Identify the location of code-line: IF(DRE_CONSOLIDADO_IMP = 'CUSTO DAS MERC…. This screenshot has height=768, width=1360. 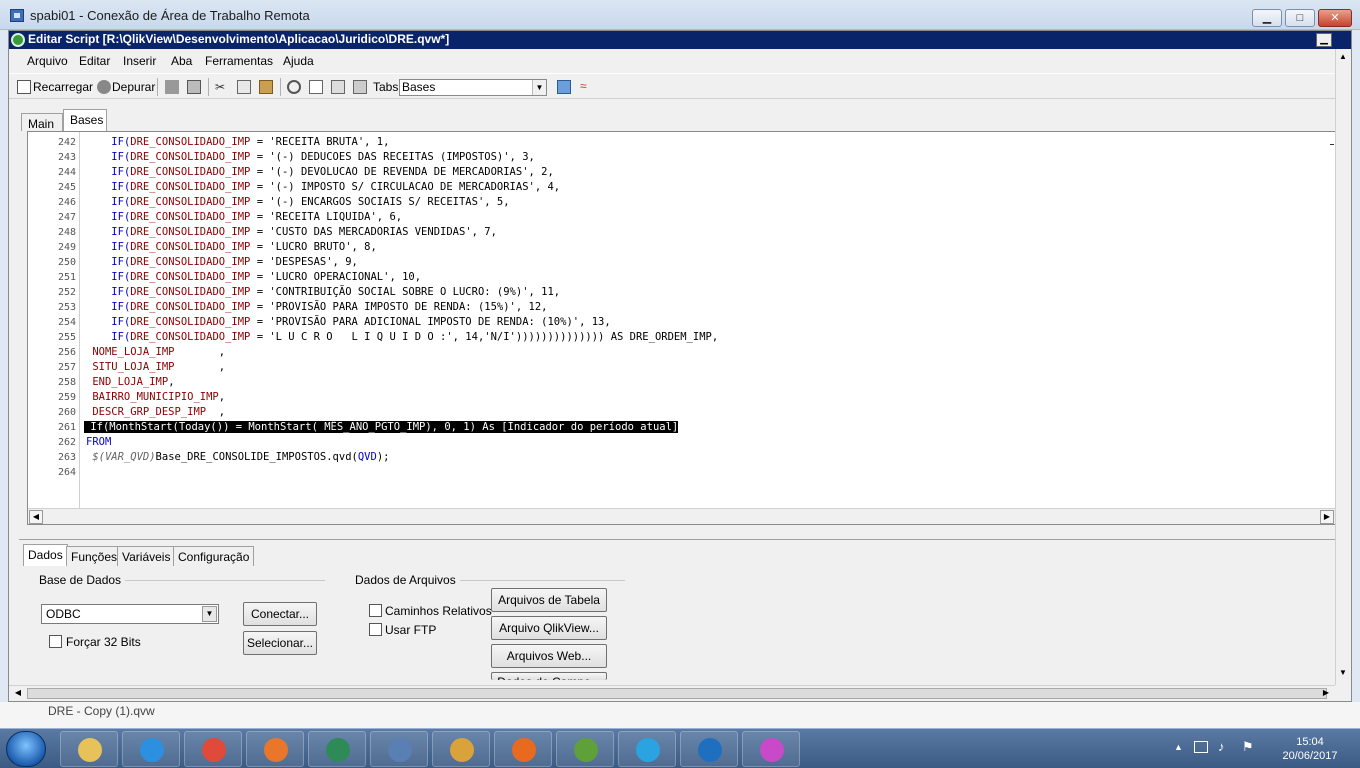
(291, 232).